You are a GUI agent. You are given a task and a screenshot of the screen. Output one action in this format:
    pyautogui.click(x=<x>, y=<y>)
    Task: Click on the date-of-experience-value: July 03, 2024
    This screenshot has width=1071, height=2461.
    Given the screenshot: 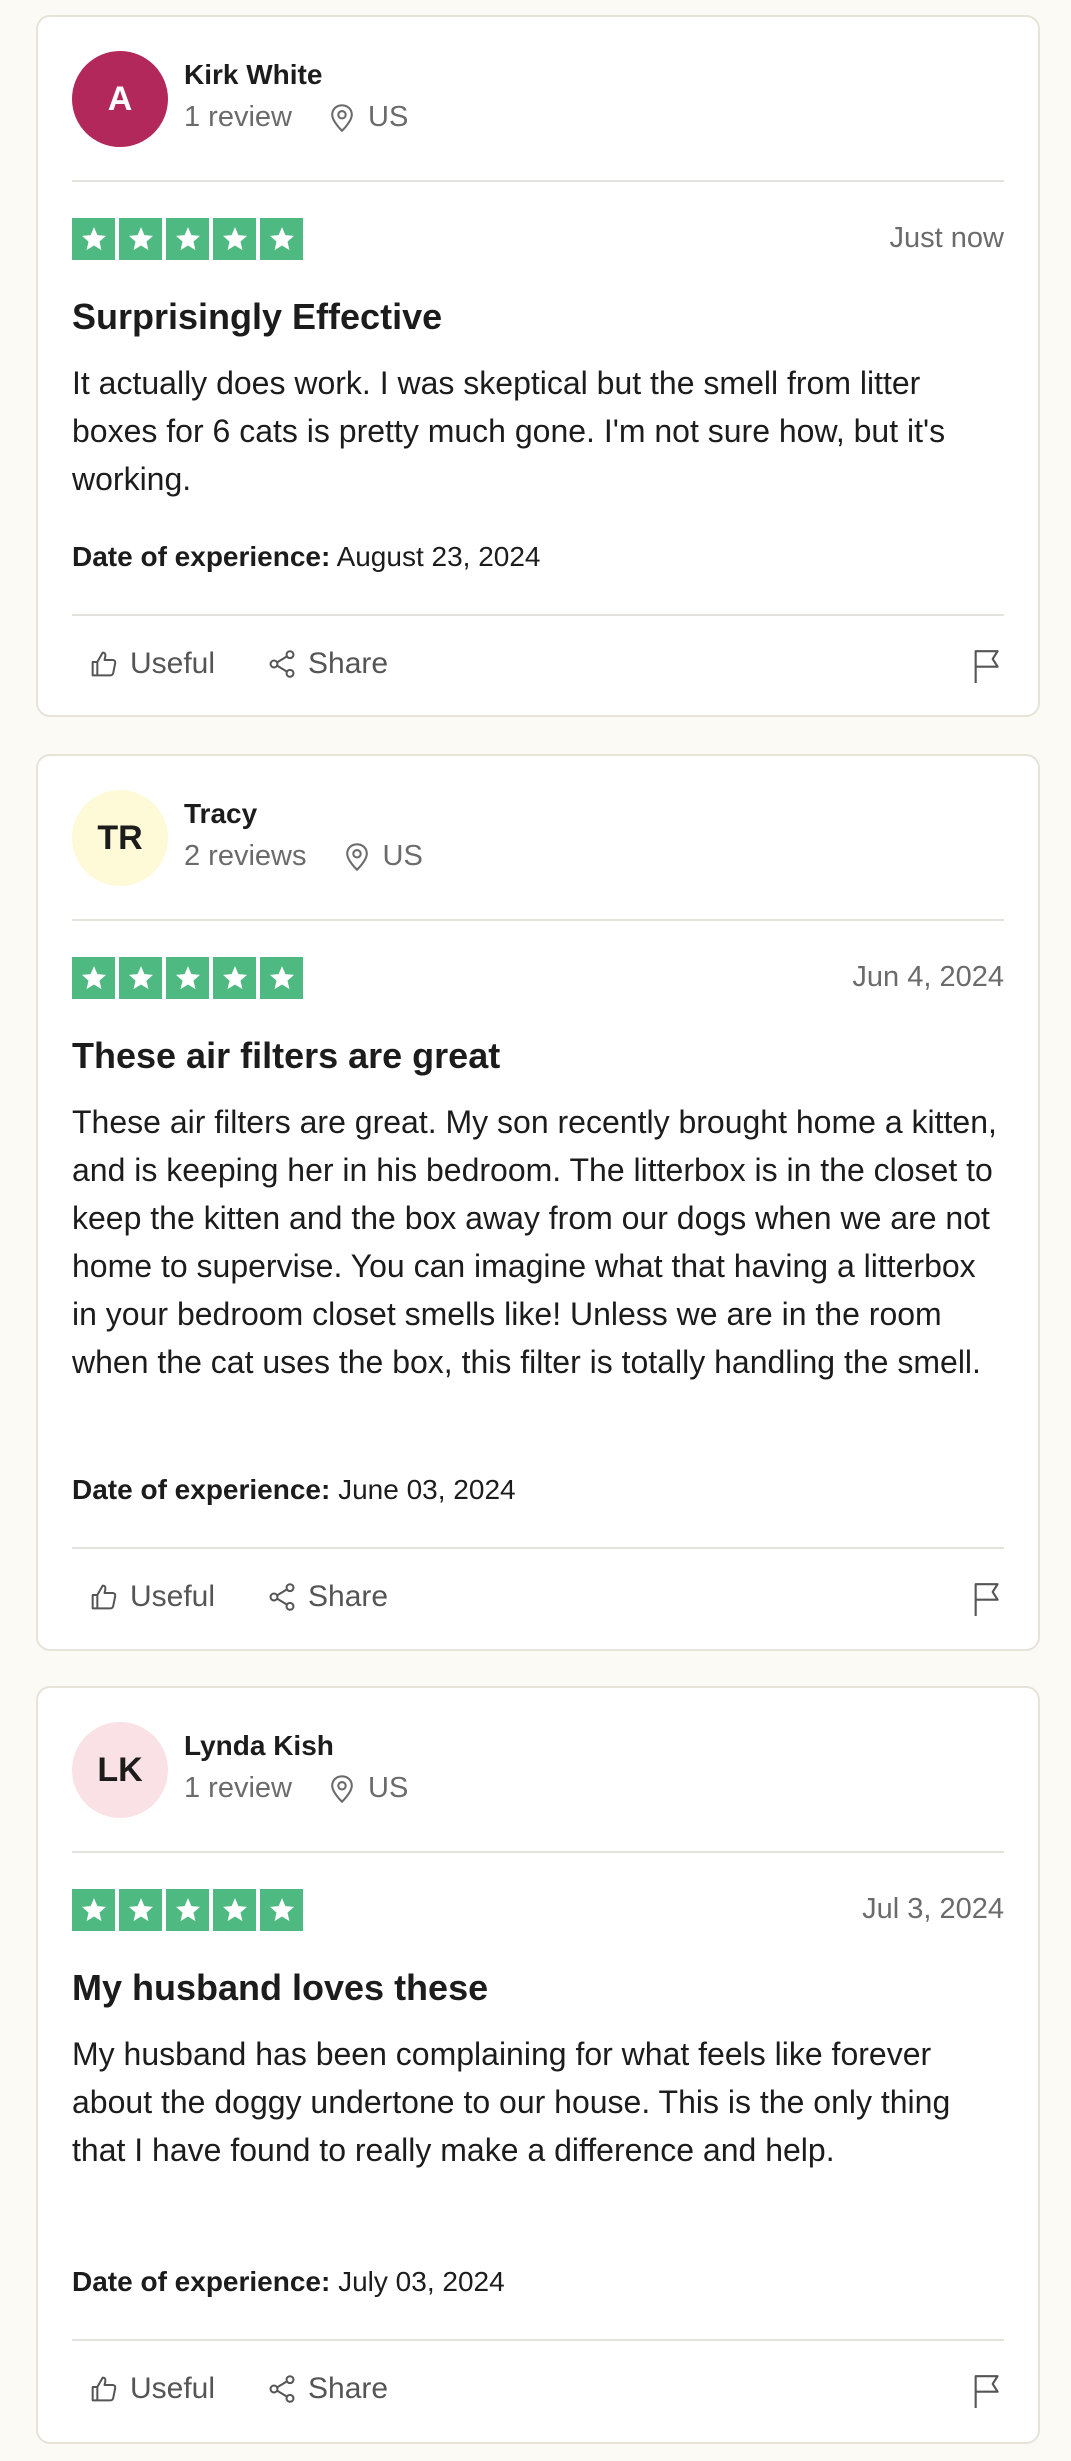 What is the action you would take?
    pyautogui.click(x=417, y=2281)
    